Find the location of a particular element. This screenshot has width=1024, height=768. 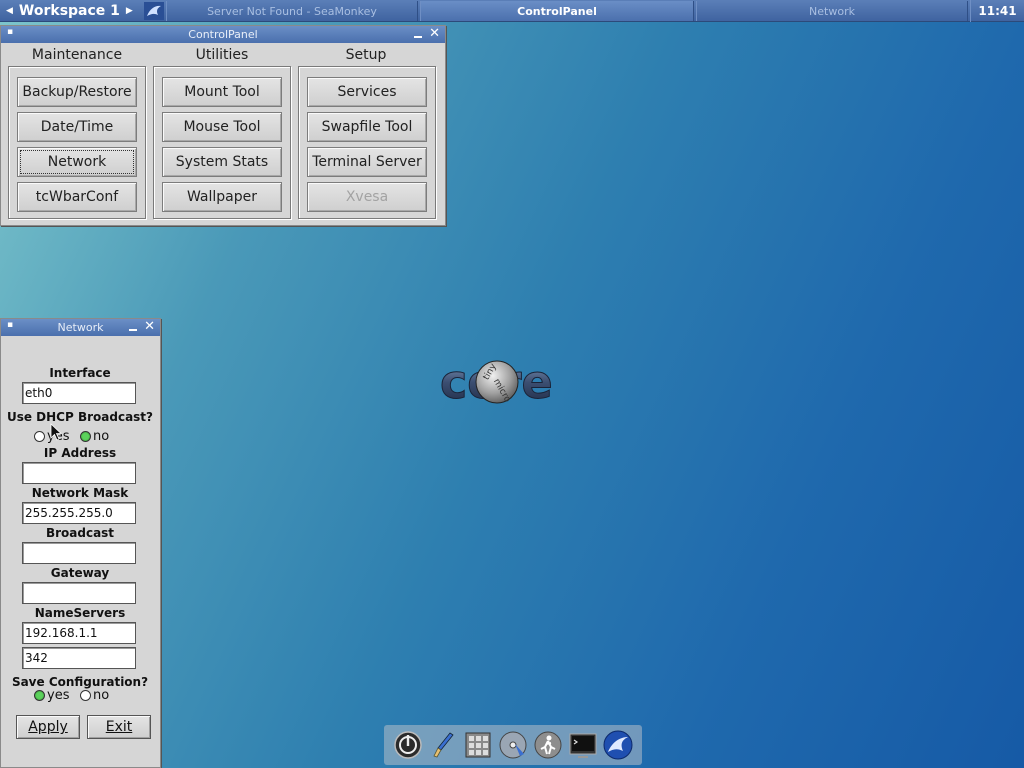

workspace-prev-arrow-icon: ◀ is located at coordinates (9, 11).